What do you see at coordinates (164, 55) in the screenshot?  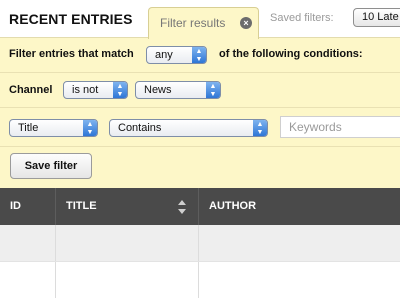 I see `match-select-value: any` at bounding box center [164, 55].